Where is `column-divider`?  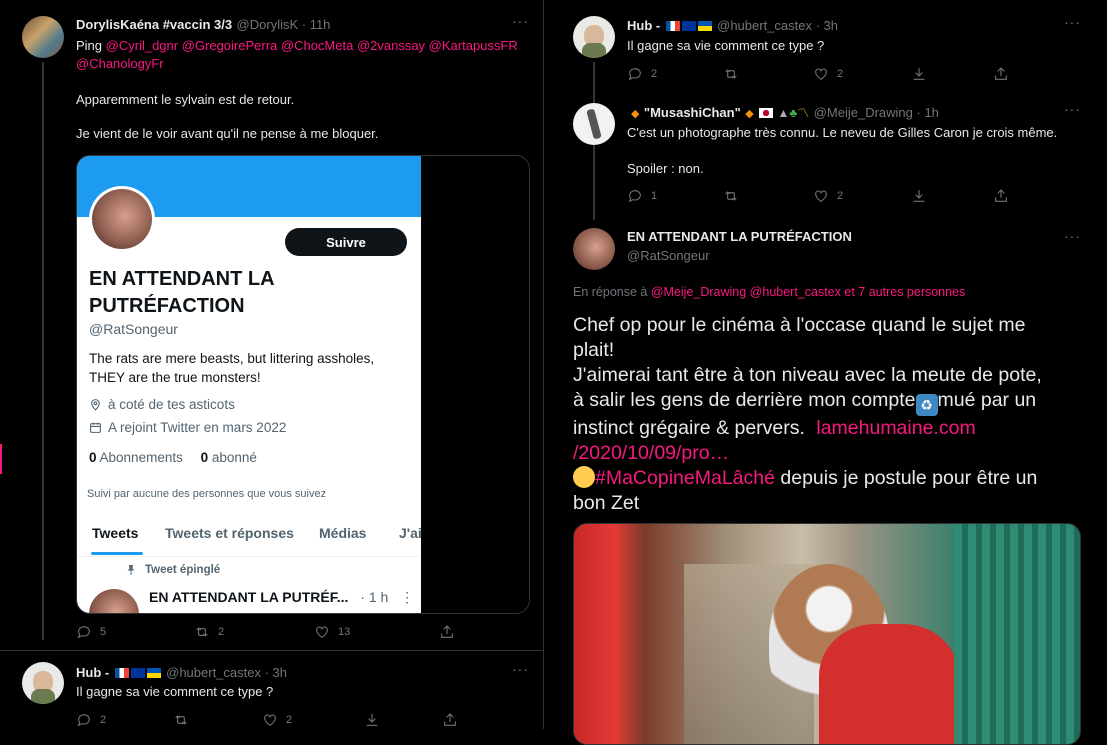
column-divider is located at coordinates (543, 364).